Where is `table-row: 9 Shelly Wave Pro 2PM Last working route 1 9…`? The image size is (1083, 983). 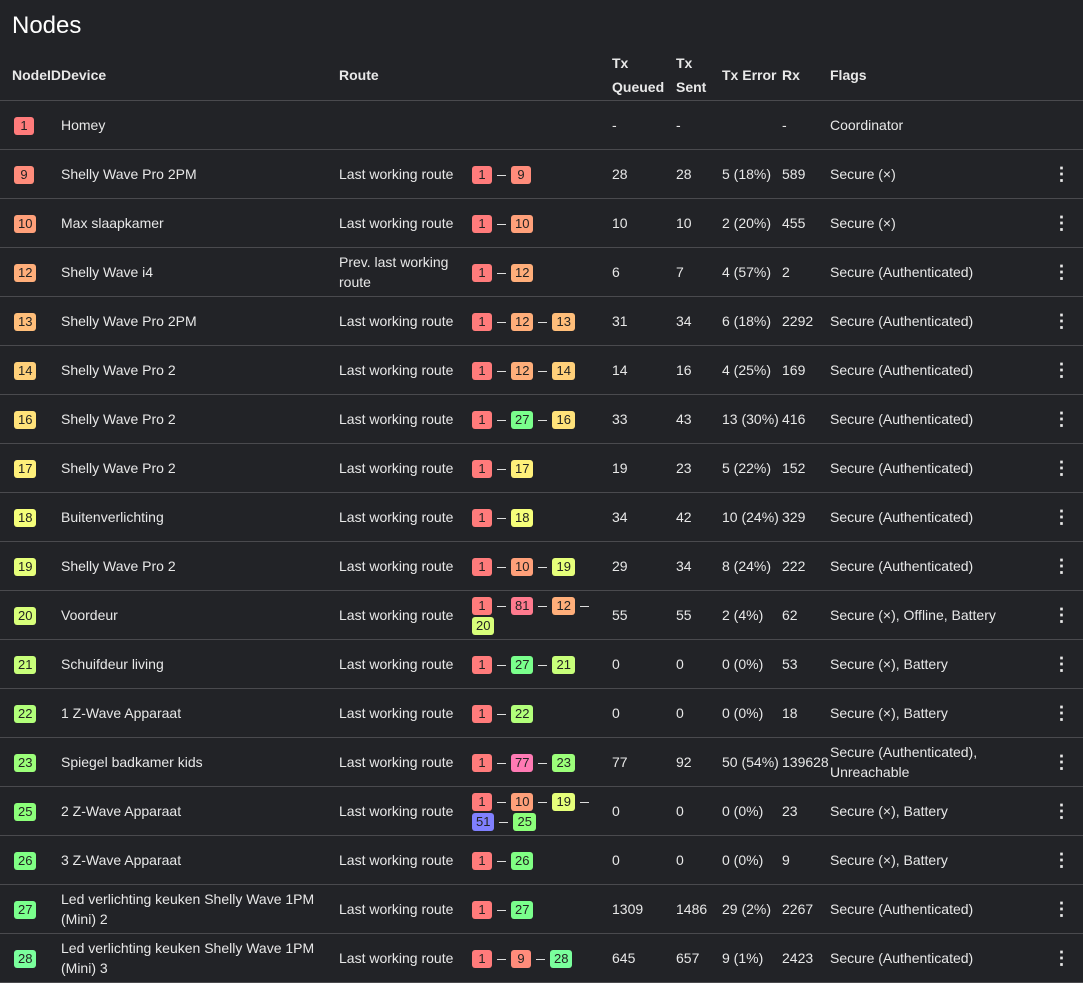
table-row: 9 Shelly Wave Pro 2PM Last working route 1 9… is located at coordinates (541, 174).